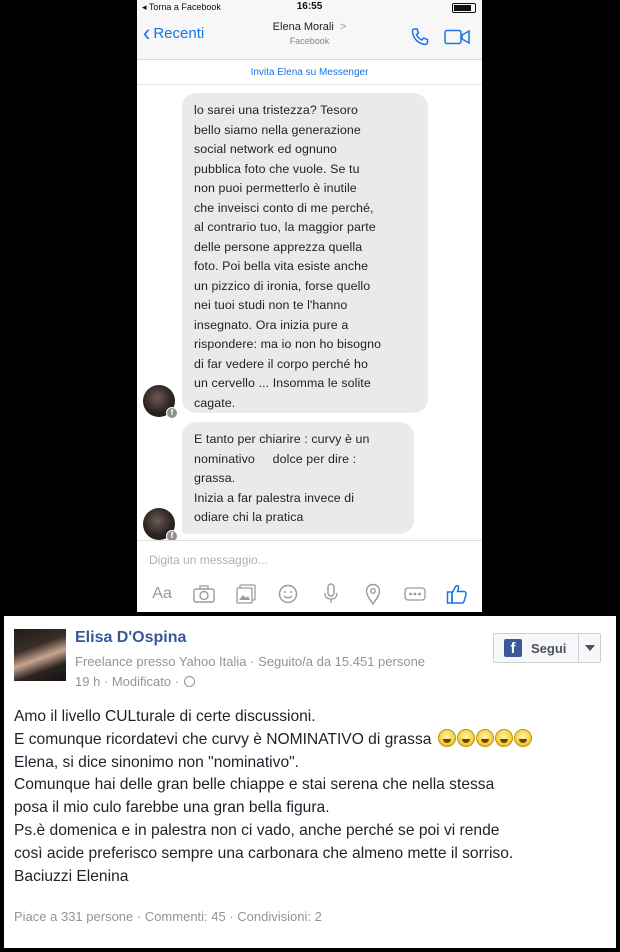 This screenshot has width=620, height=952. I want to click on caret-down-icon, so click(589, 648).